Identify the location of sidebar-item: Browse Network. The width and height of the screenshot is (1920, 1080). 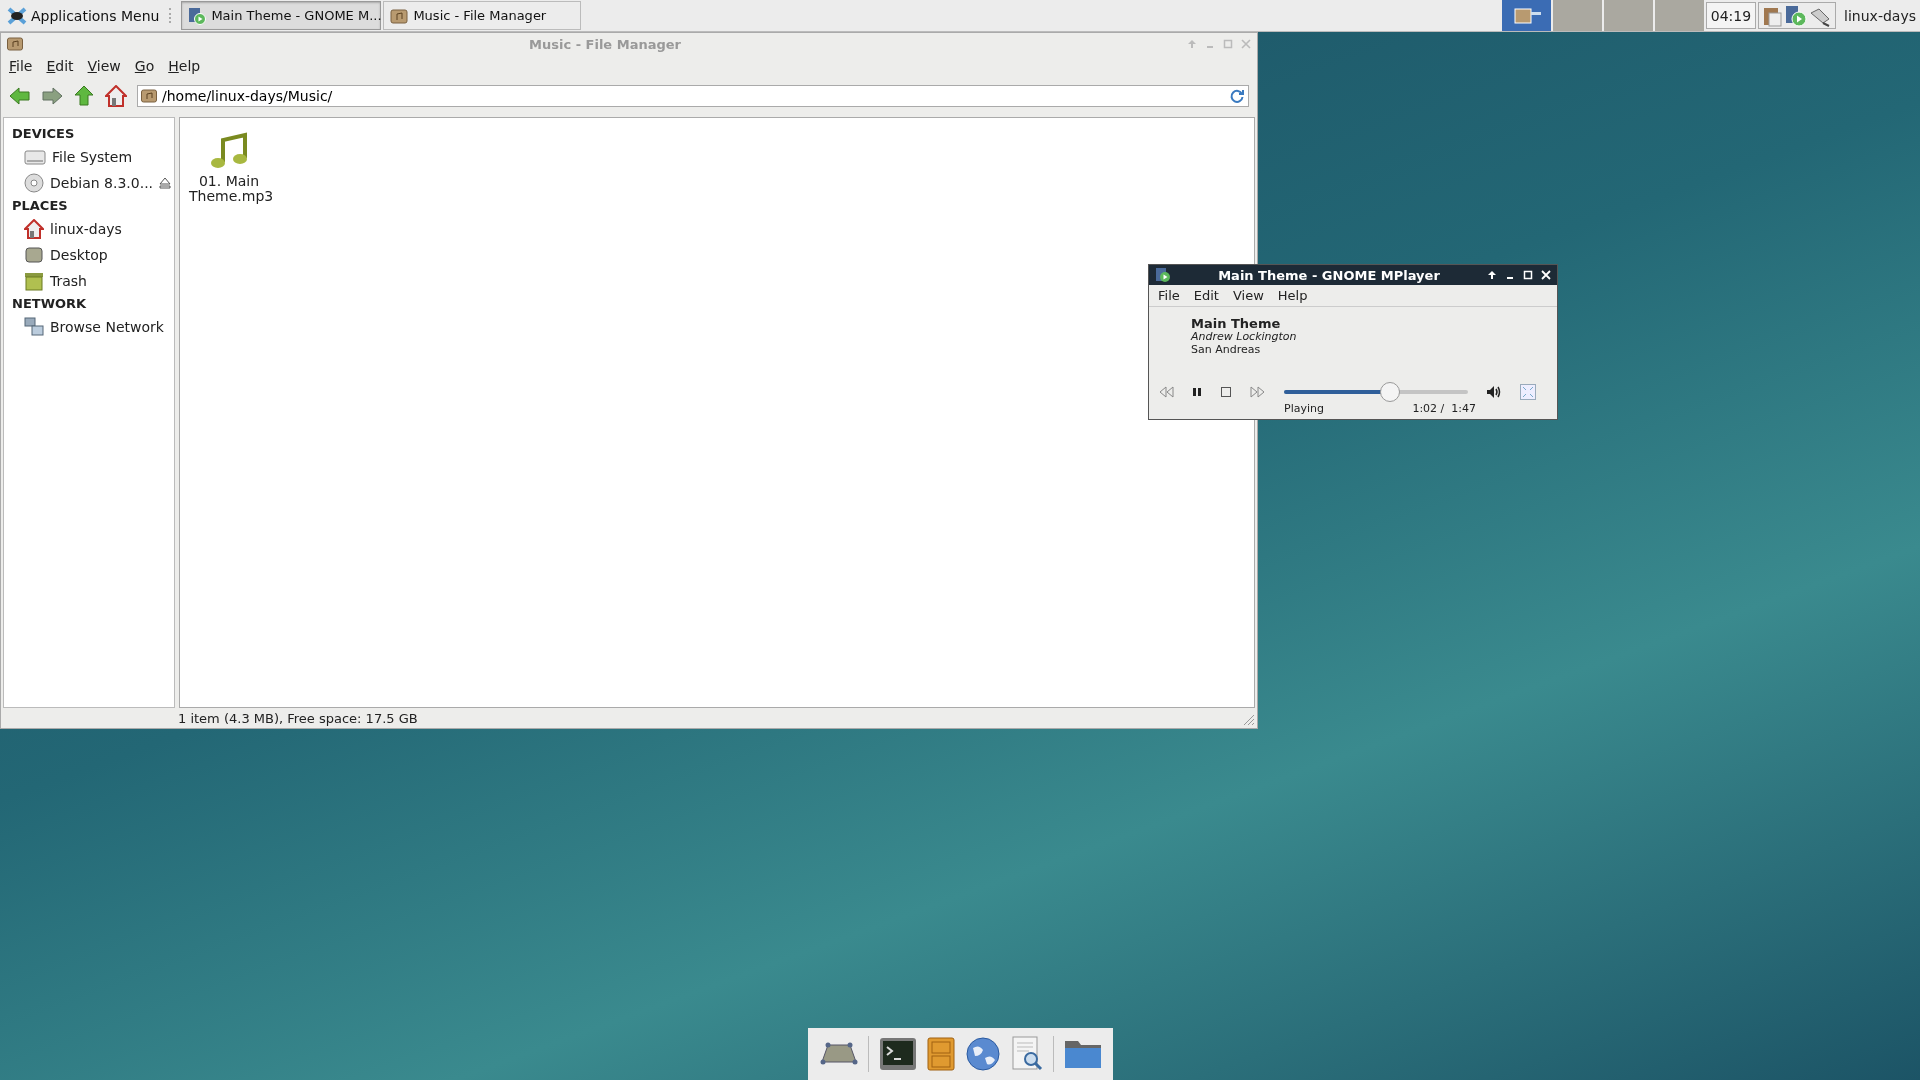
(107, 327).